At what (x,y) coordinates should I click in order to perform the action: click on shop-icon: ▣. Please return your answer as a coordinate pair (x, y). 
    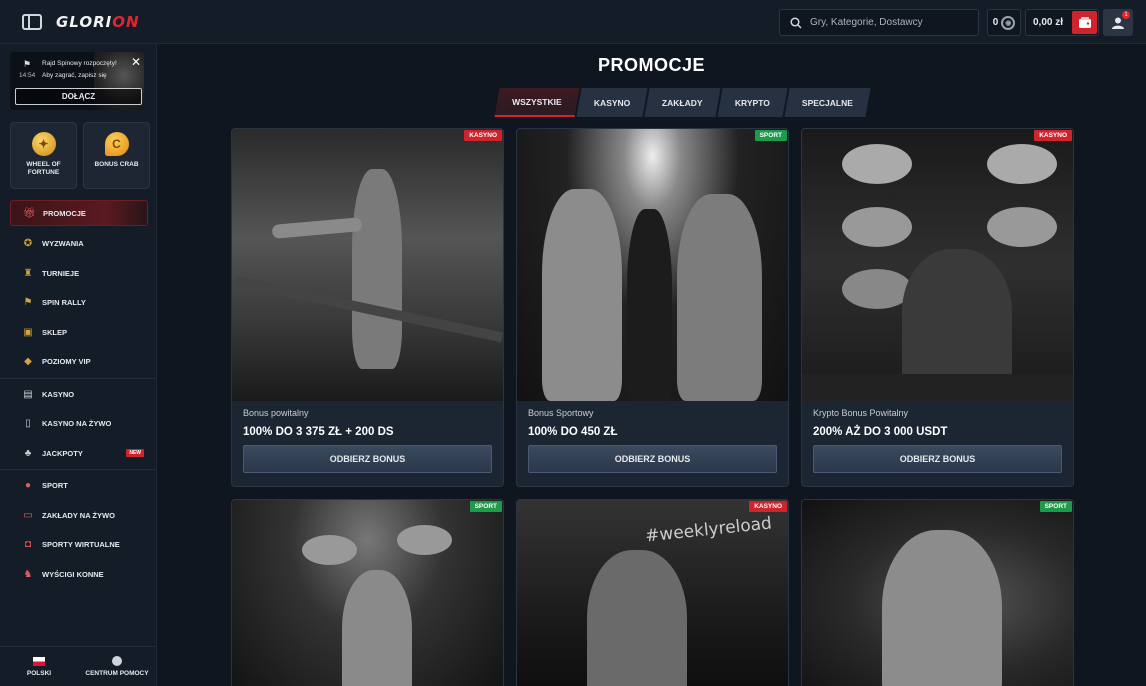
    Looking at the image, I should click on (28, 332).